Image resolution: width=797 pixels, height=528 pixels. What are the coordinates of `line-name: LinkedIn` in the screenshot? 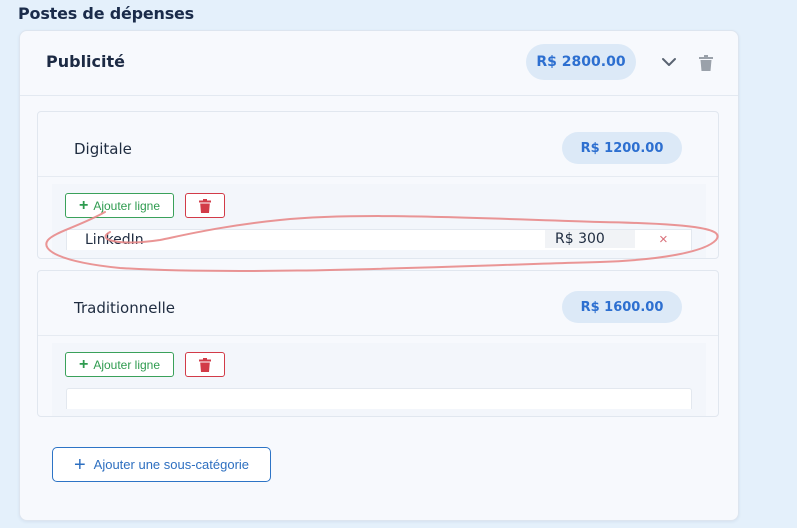 It's located at (114, 240).